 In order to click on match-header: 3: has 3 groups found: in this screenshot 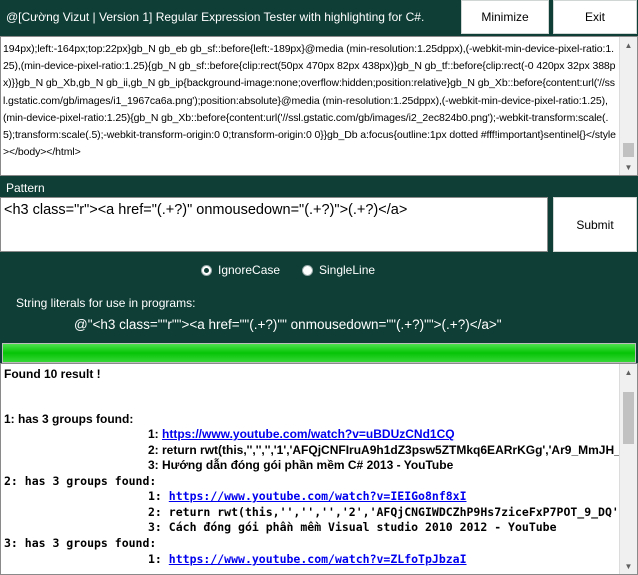, I will do `click(80, 543)`.